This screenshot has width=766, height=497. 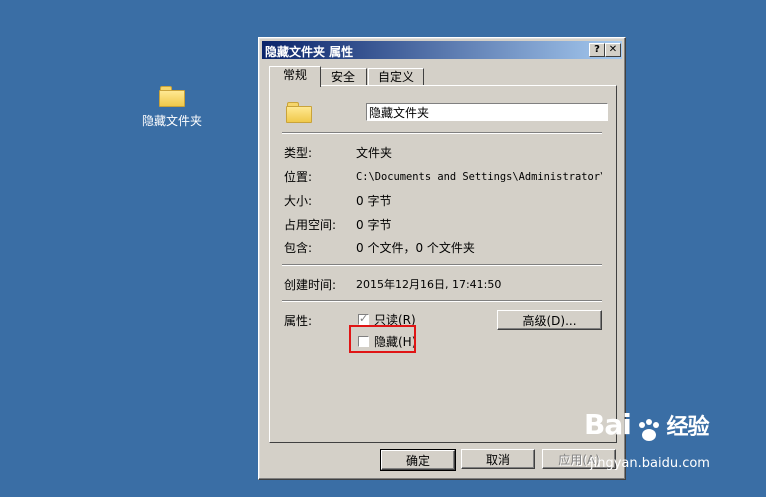 What do you see at coordinates (298, 321) in the screenshot?
I see `attributes-label: 属性:` at bounding box center [298, 321].